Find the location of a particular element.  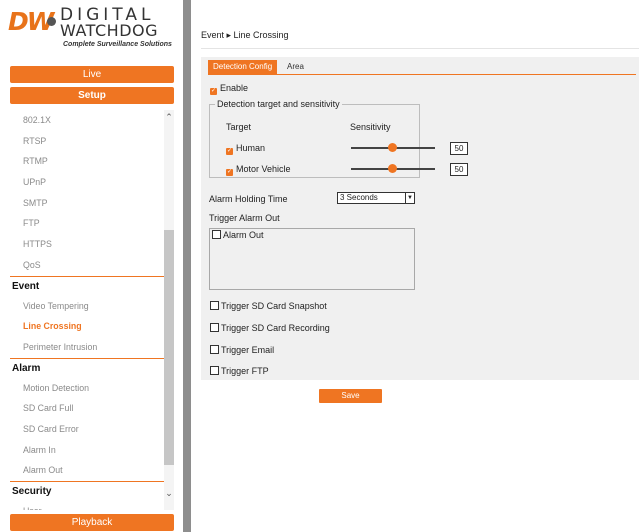

menu-item-video-tempering: Video Tempering is located at coordinates (87, 306).